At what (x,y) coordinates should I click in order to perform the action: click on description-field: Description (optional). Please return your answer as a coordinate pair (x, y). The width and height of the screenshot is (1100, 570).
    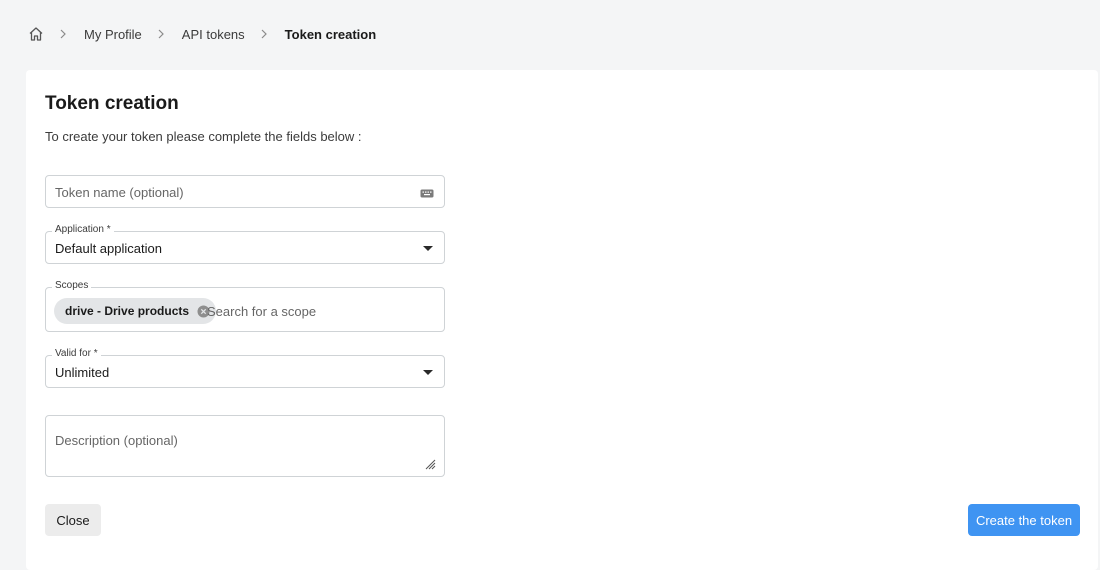
    Looking at the image, I should click on (245, 446).